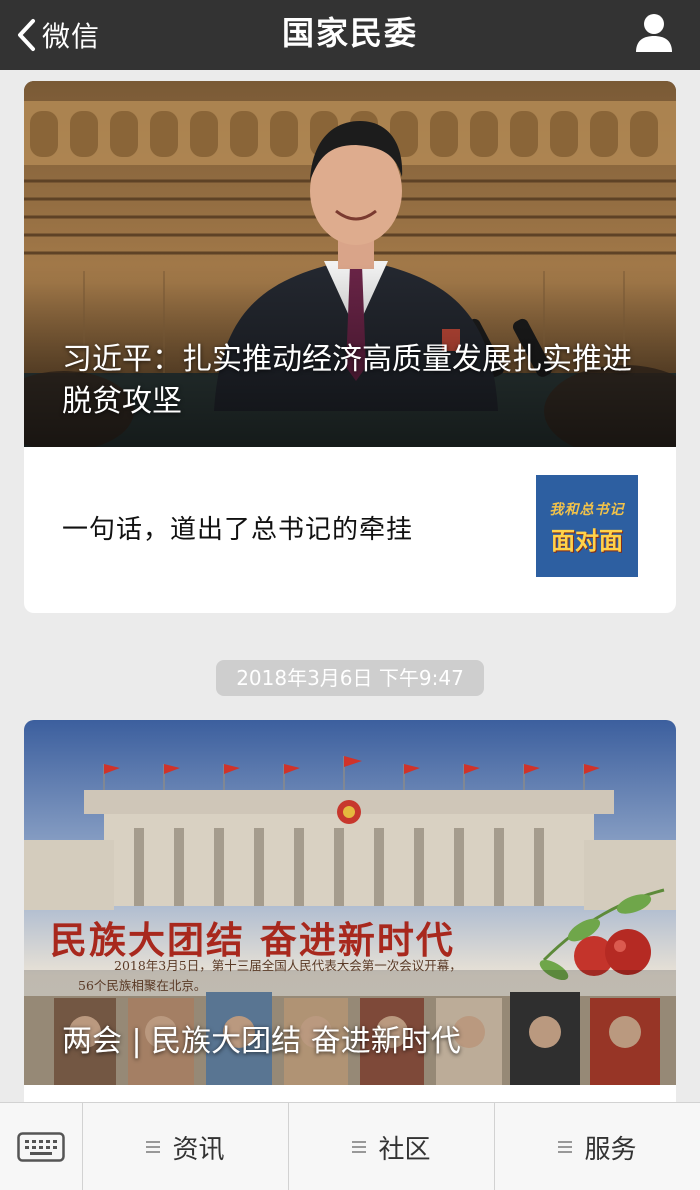 This screenshot has width=700, height=1190. I want to click on profile-button, so click(654, 34).